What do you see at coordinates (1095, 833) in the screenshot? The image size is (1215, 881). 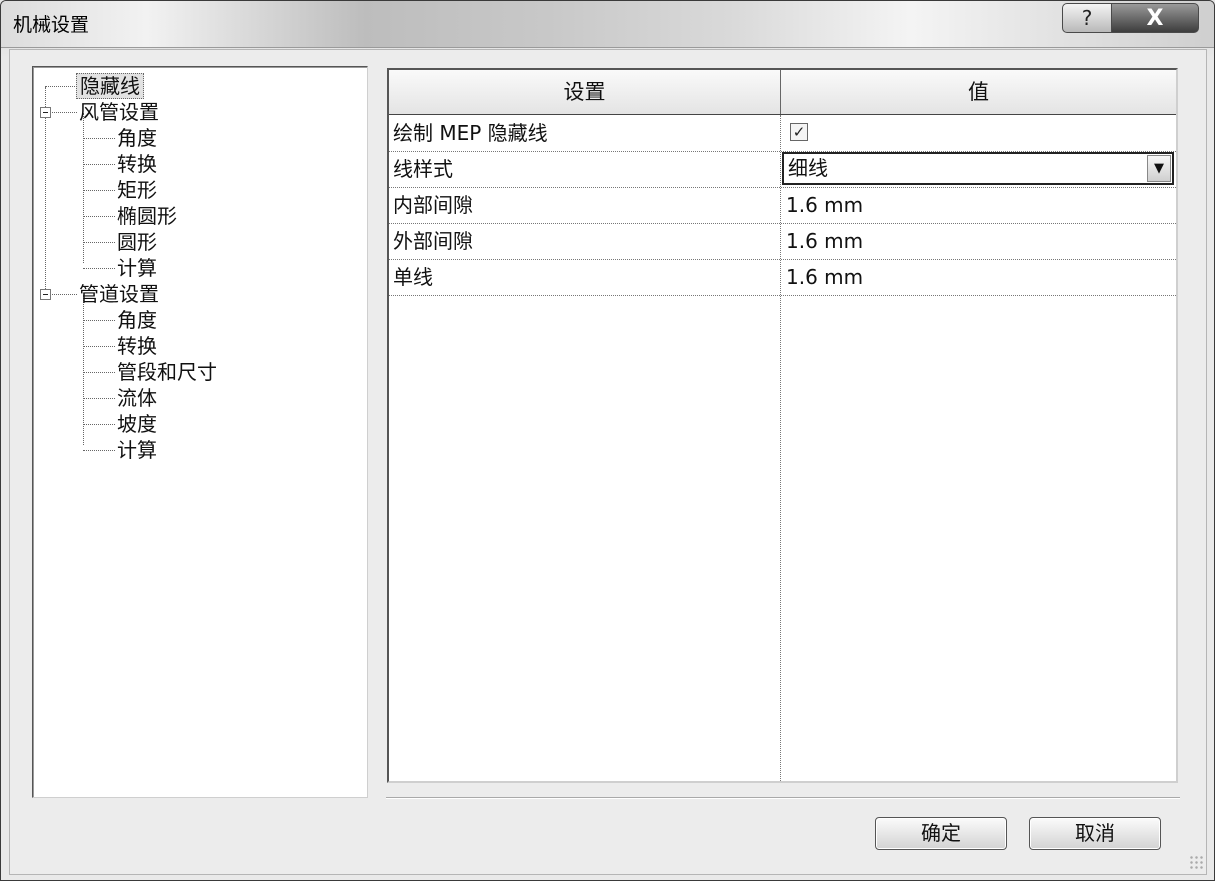 I see `cancel-button: 取消` at bounding box center [1095, 833].